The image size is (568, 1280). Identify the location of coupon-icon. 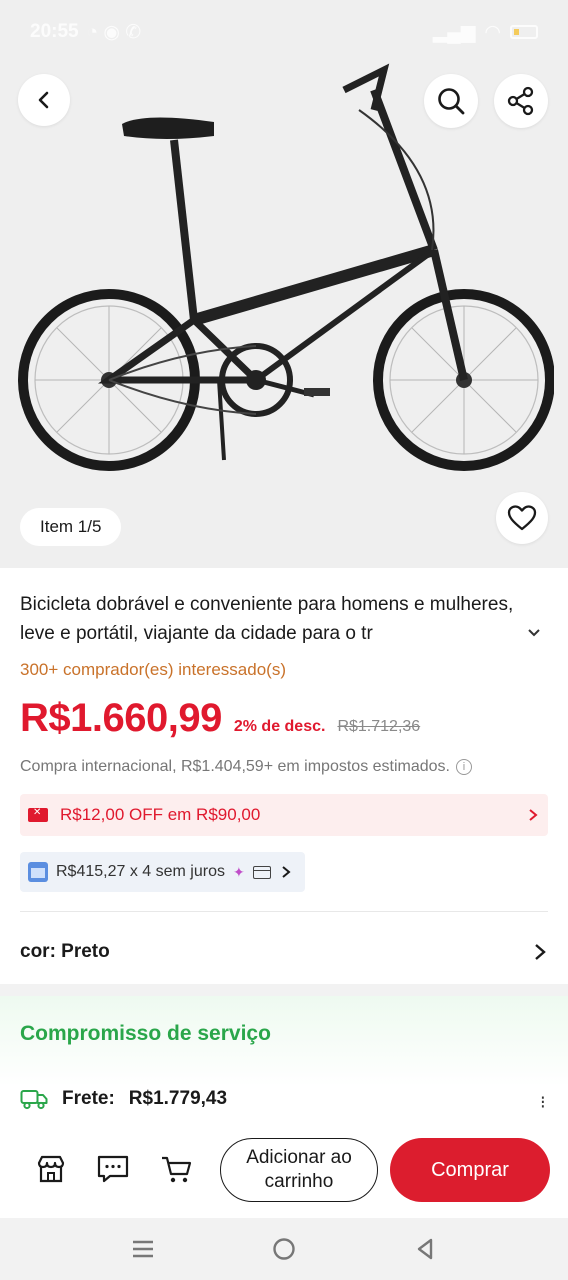
(38, 814).